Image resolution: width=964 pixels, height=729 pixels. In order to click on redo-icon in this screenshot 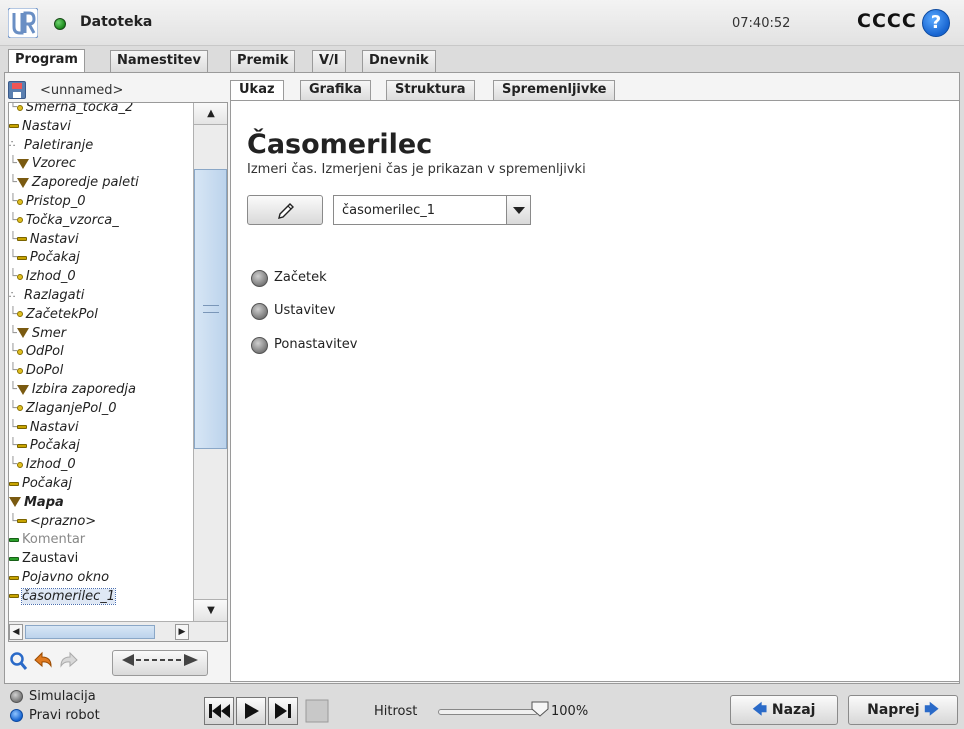, I will do `click(69, 663)`.